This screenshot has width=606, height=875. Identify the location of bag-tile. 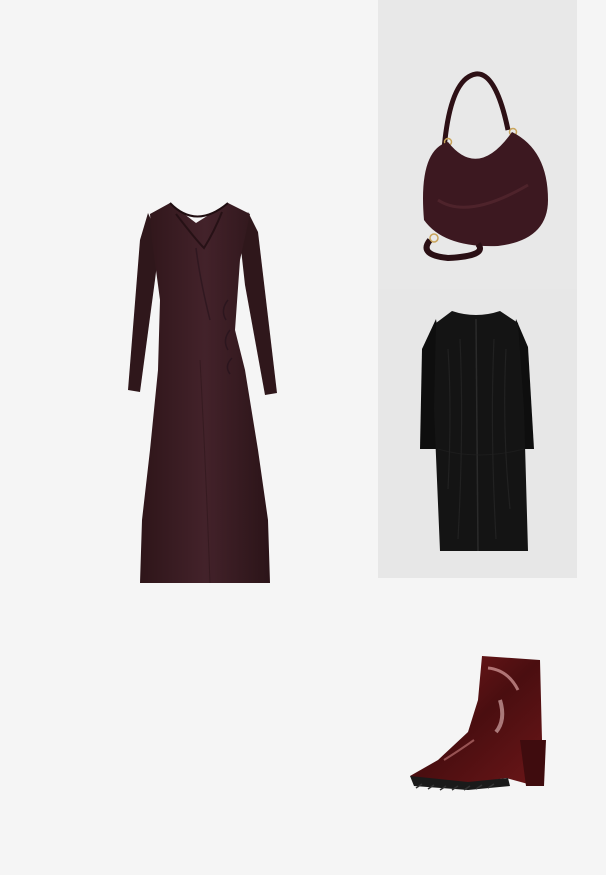
(477, 144).